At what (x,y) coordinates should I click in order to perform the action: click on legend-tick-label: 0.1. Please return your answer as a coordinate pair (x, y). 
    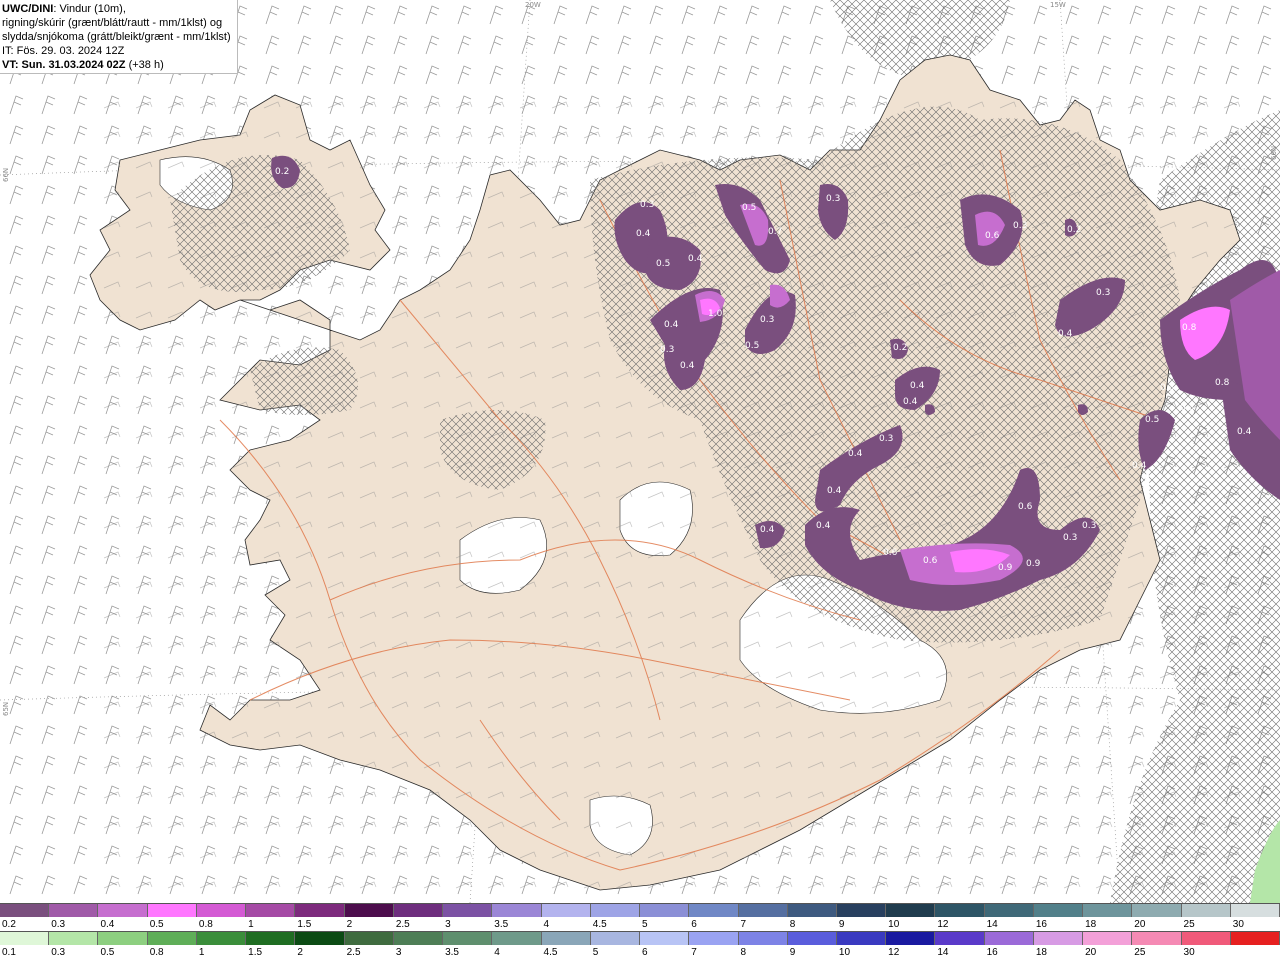
    Looking at the image, I should click on (9, 952).